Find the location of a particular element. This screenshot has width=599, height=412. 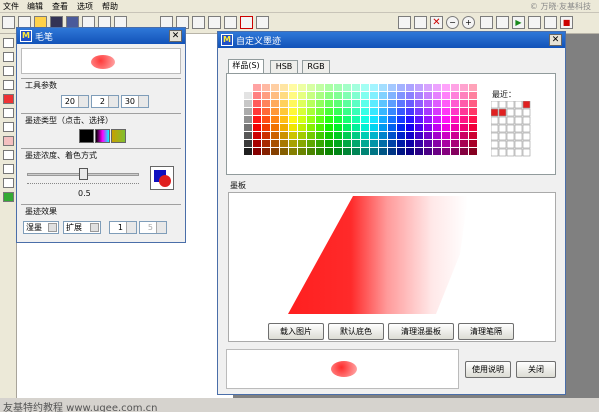

new-icon is located at coordinates (8, 22).